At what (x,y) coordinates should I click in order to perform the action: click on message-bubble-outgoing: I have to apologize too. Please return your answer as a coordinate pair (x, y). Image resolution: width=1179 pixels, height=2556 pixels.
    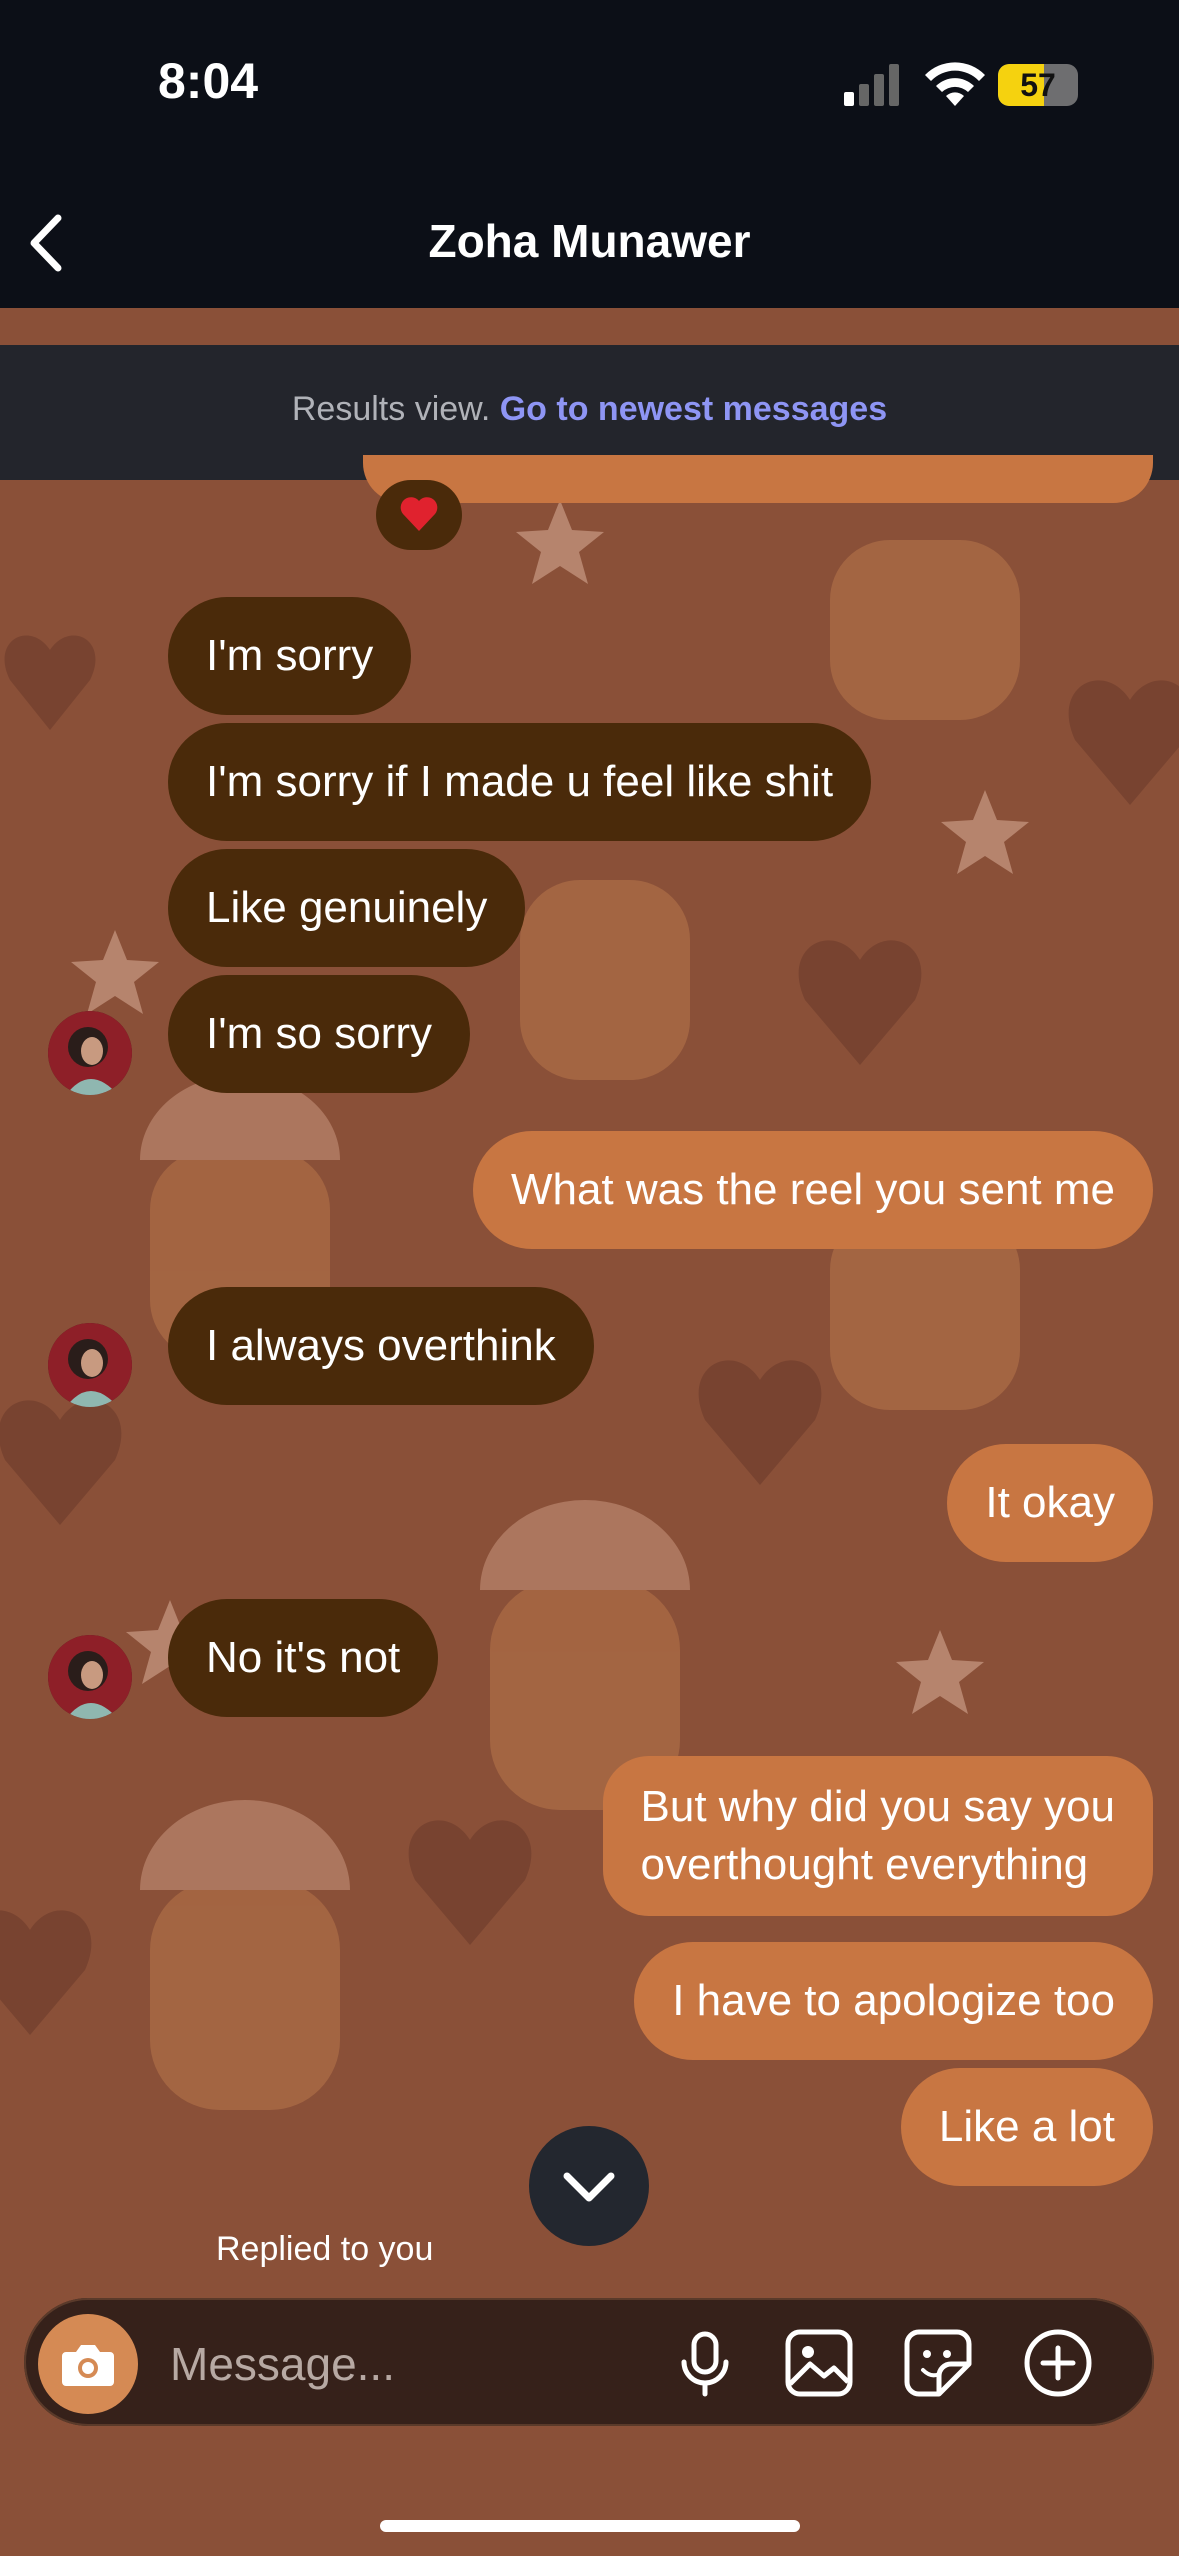
    Looking at the image, I should click on (893, 2001).